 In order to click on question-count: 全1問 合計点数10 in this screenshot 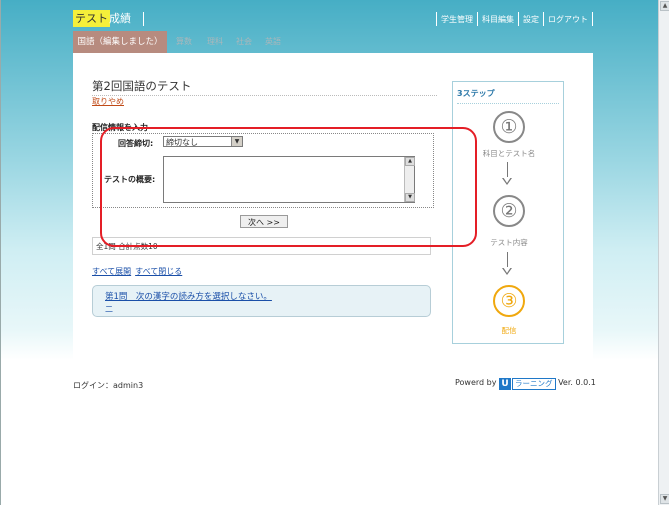, I will do `click(261, 246)`.